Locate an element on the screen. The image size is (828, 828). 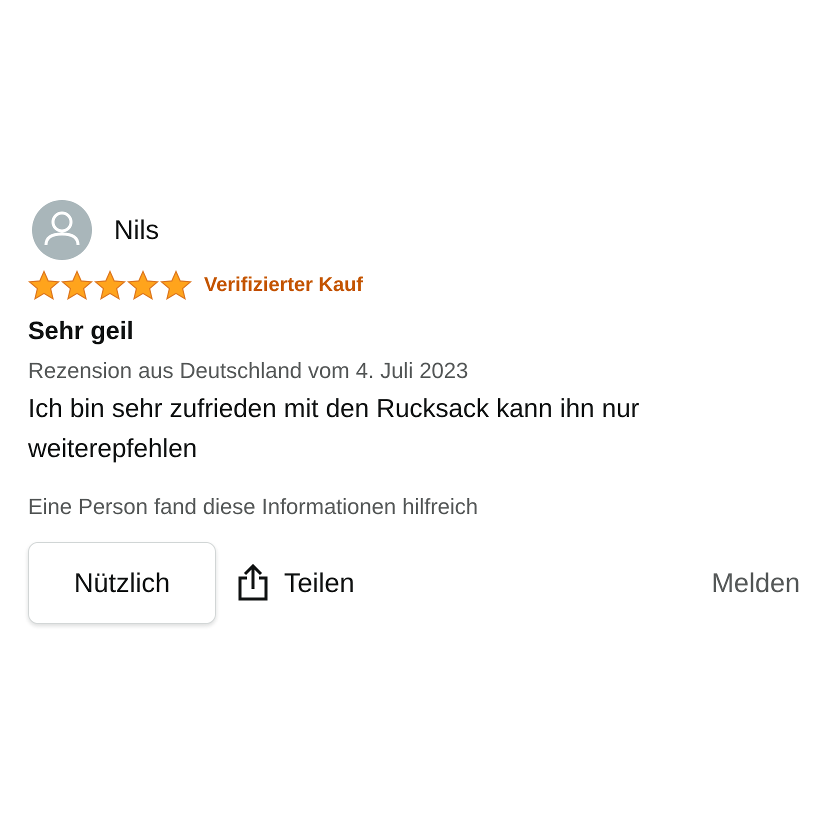
helpful-count: Eine Person fand diese Informationen hilfreich is located at coordinates (254, 507).